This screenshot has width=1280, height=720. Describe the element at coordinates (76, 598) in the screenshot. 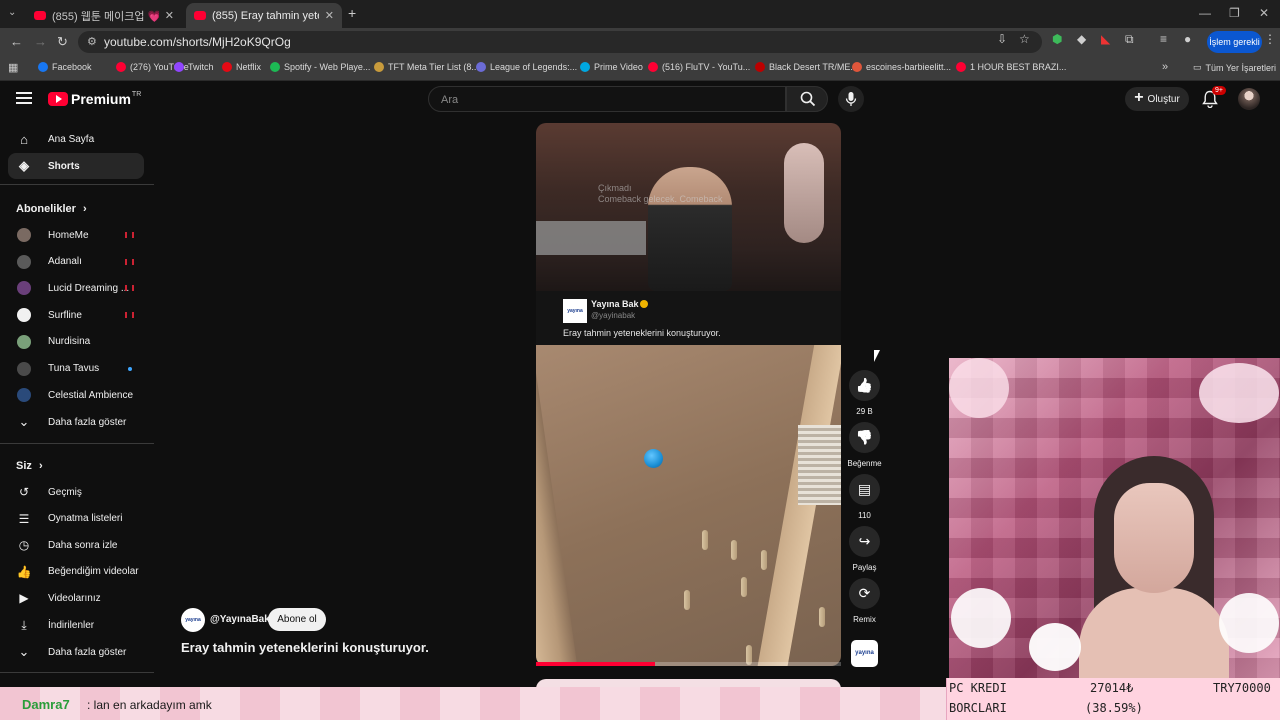

I see `sidebar-you-item: ▶ Videolarınız` at that location.